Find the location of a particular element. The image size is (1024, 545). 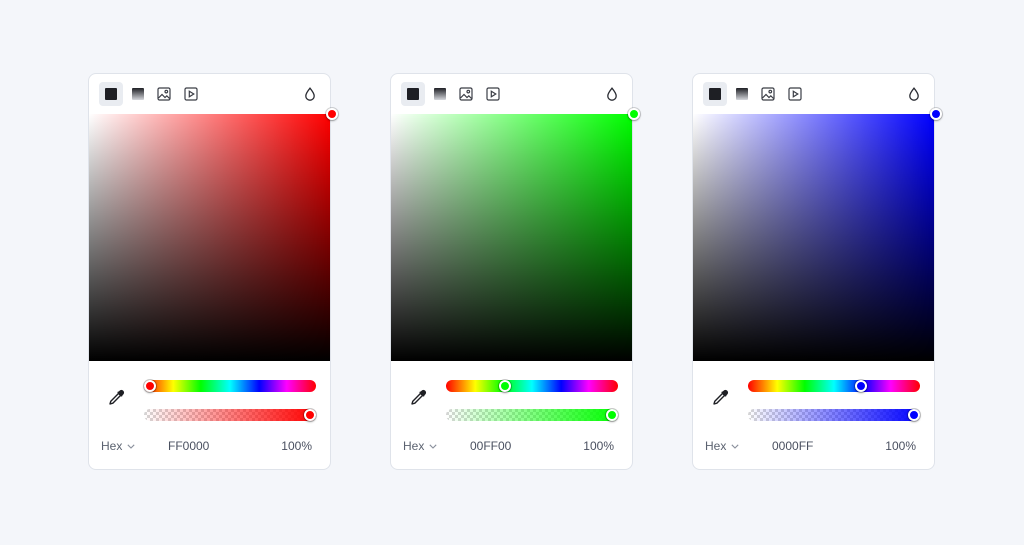

hex-input: FF0000 is located at coordinates (188, 446).